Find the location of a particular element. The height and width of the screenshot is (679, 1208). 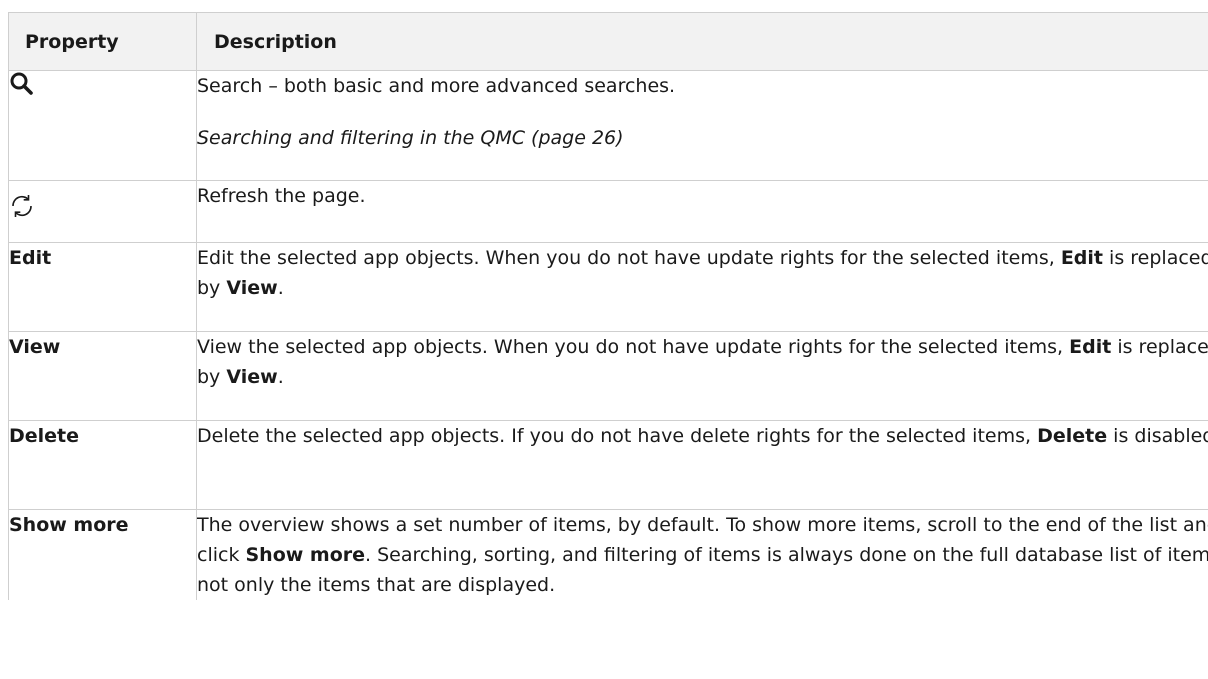

table-header-row: Property Description is located at coordinates (608, 41).